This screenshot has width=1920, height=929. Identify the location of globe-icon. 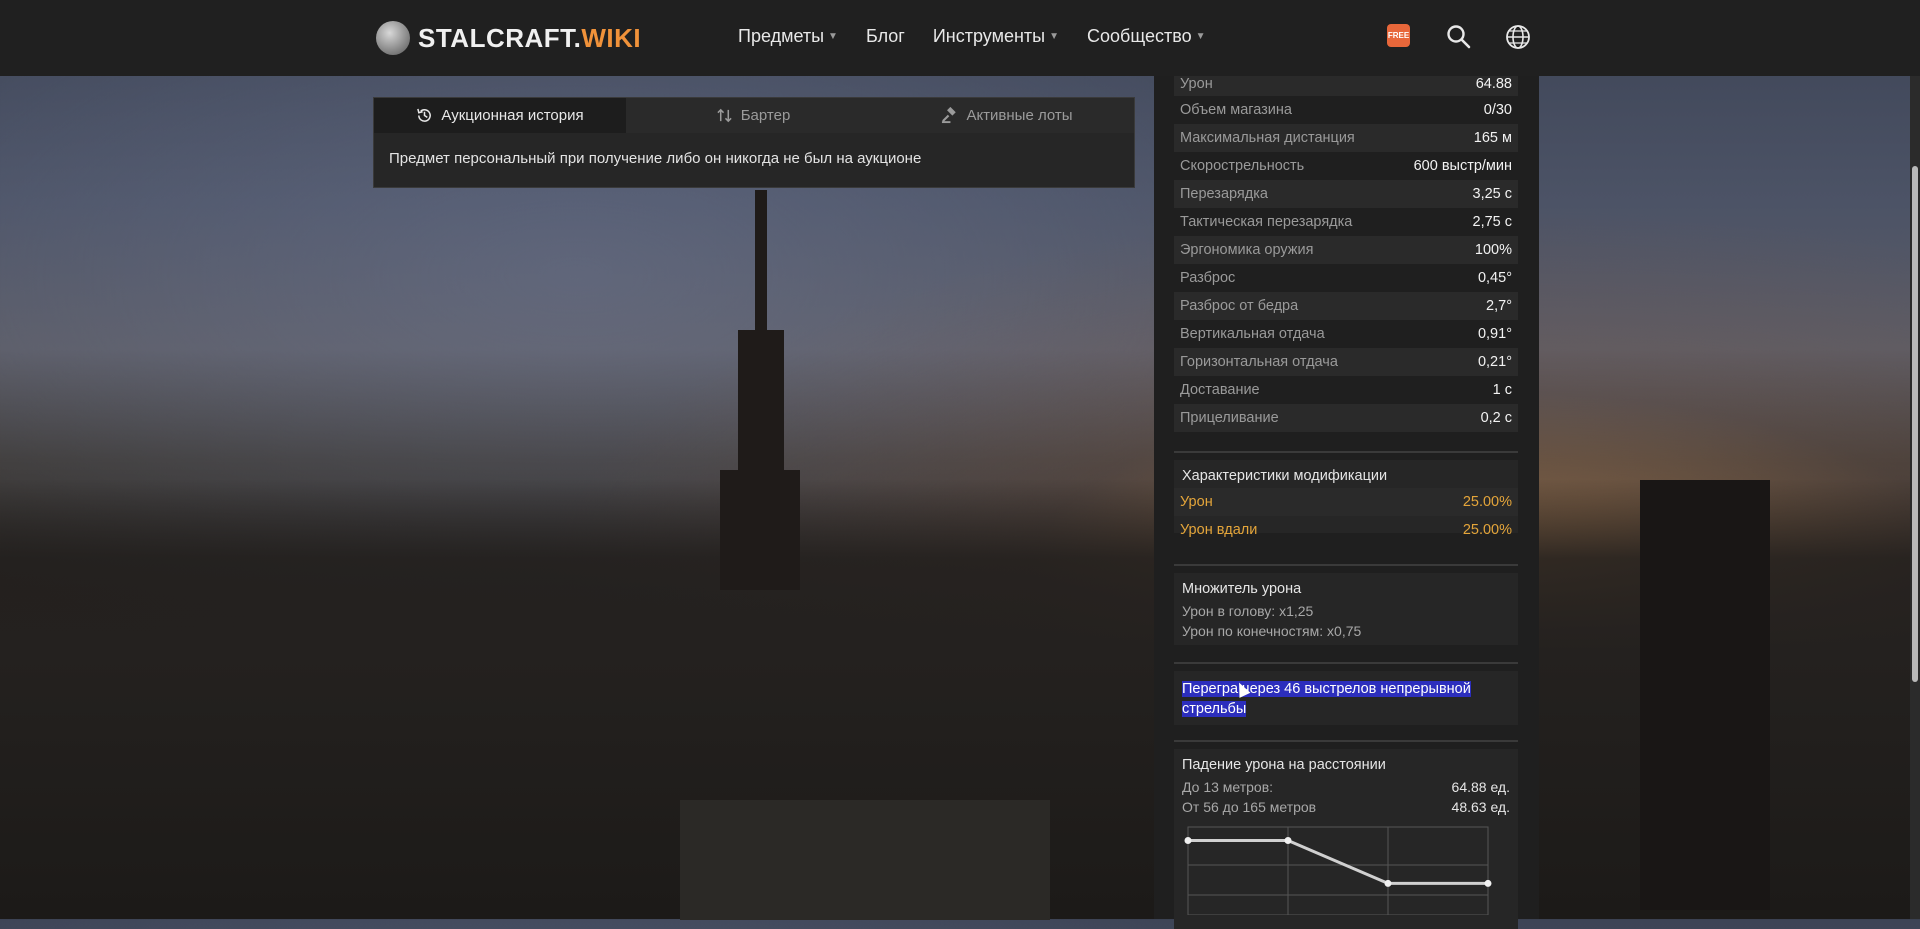
(1518, 37).